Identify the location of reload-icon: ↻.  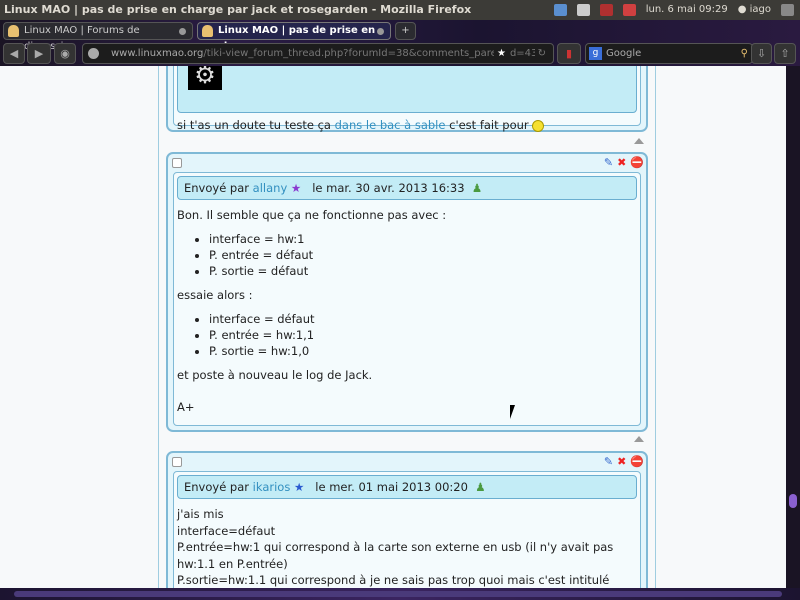
(541, 53).